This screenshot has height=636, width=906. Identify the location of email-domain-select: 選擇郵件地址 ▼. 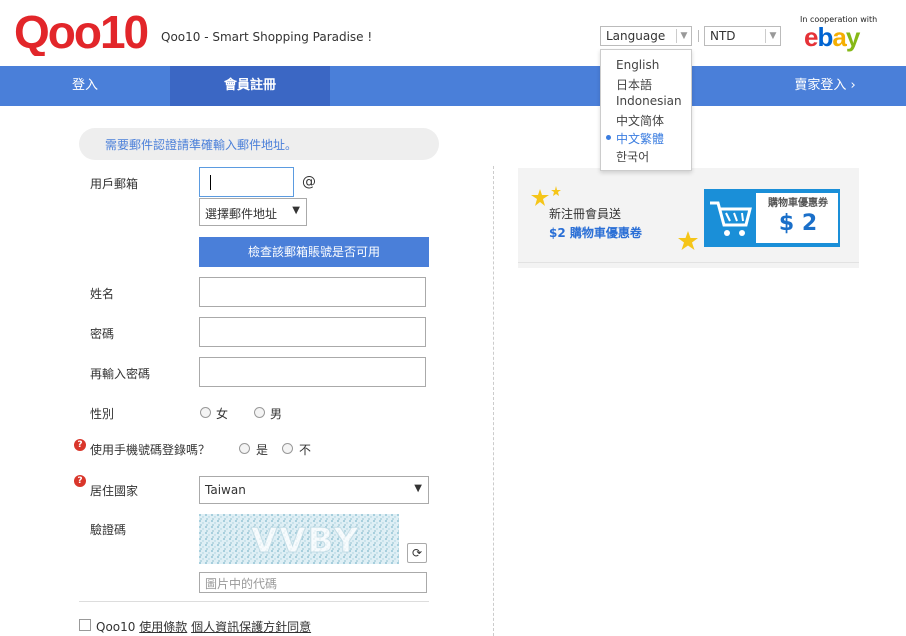
(253, 212).